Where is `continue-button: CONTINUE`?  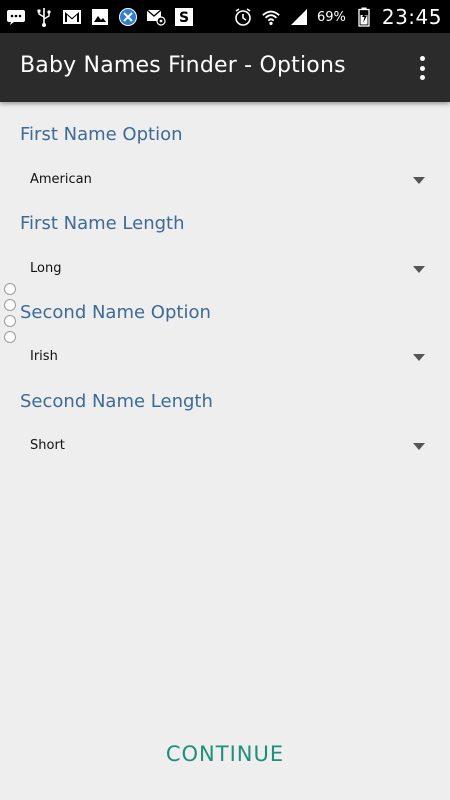
continue-button: CONTINUE is located at coordinates (225, 754).